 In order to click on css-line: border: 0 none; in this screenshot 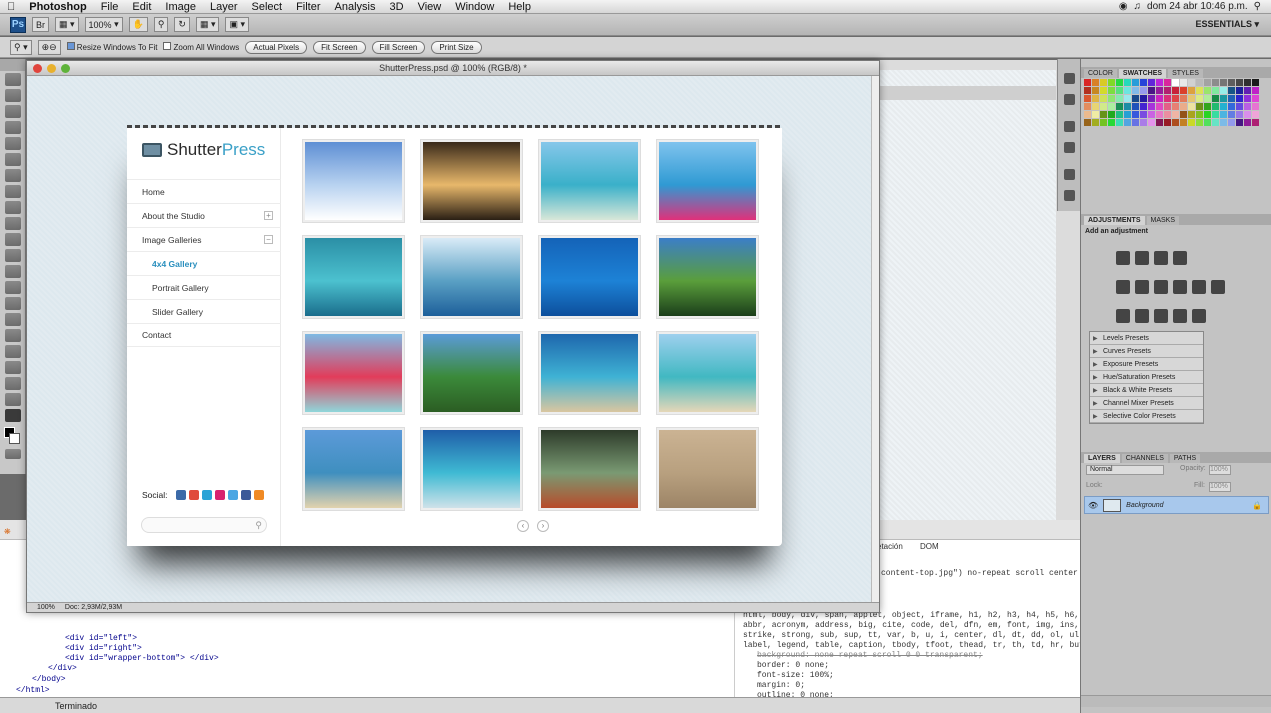, I will do `click(793, 665)`.